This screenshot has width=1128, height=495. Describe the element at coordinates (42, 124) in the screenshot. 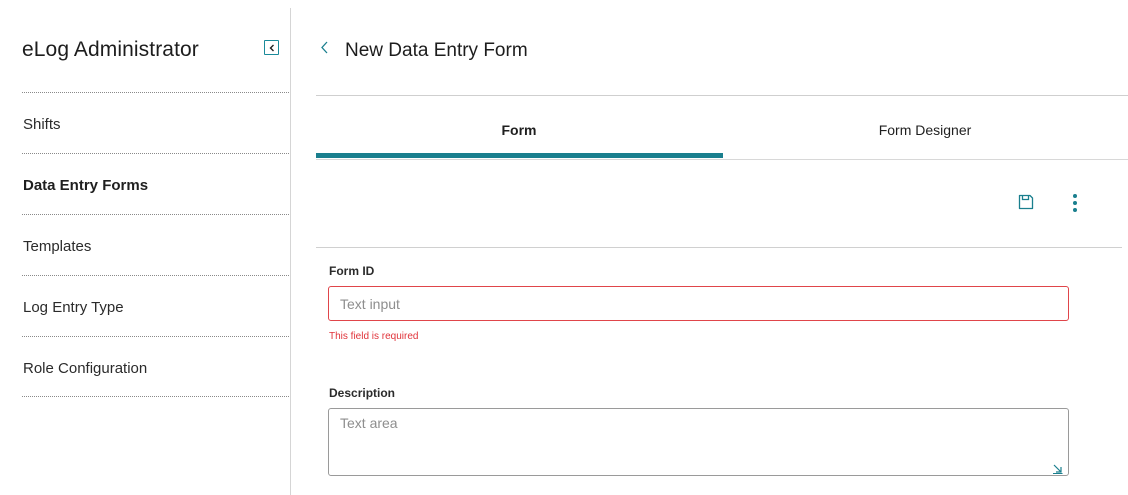

I see `sidebar-item-label: Shifts` at that location.